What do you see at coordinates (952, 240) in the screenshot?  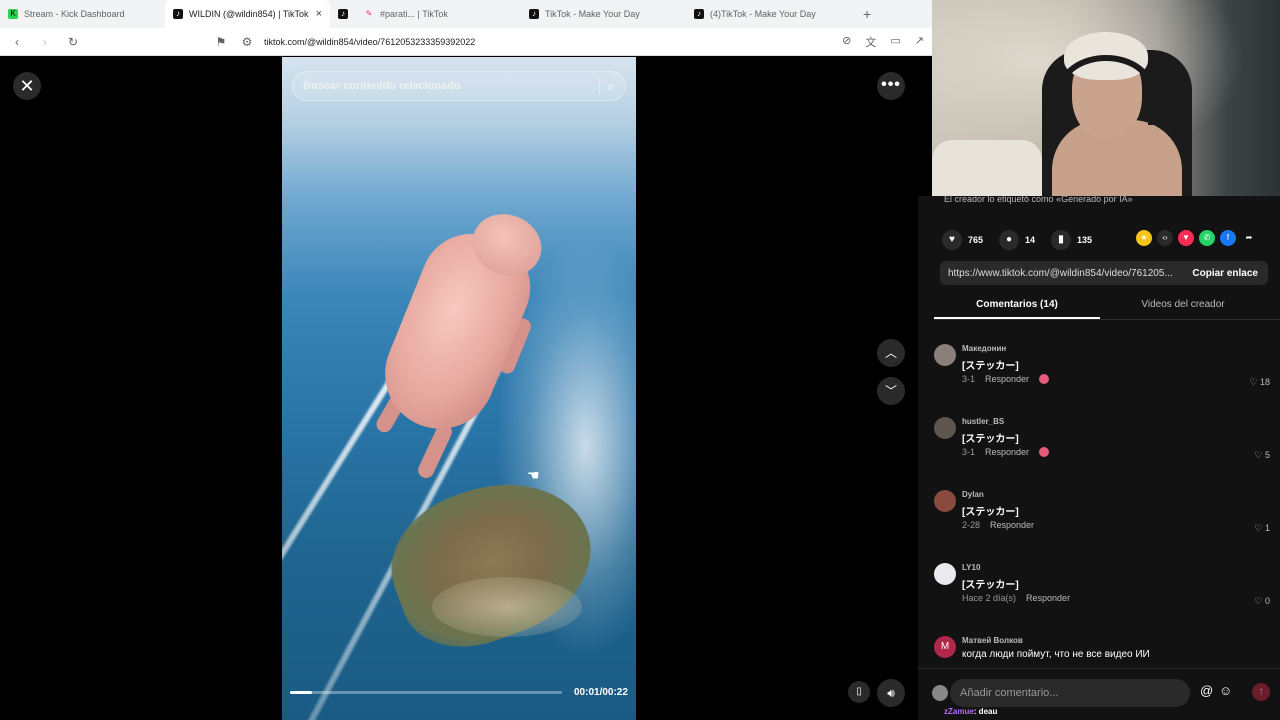 I see `heart-icon: ♥` at bounding box center [952, 240].